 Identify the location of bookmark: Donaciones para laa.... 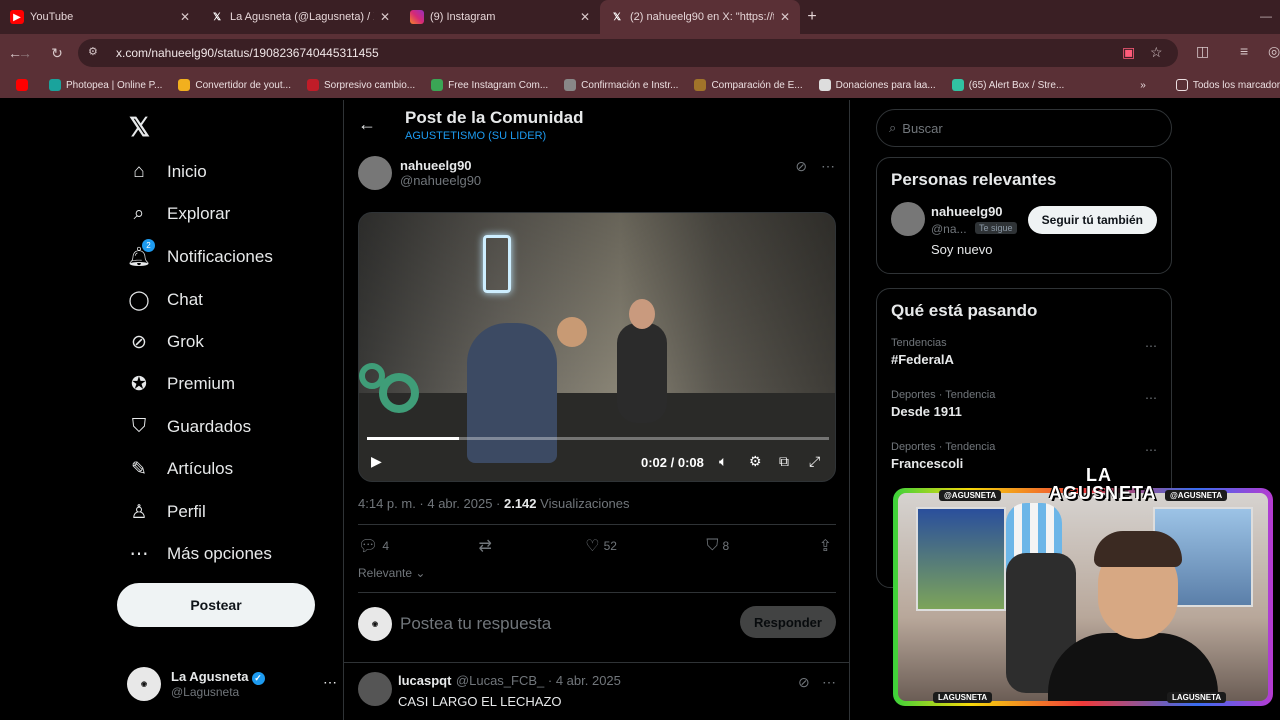
(877, 85).